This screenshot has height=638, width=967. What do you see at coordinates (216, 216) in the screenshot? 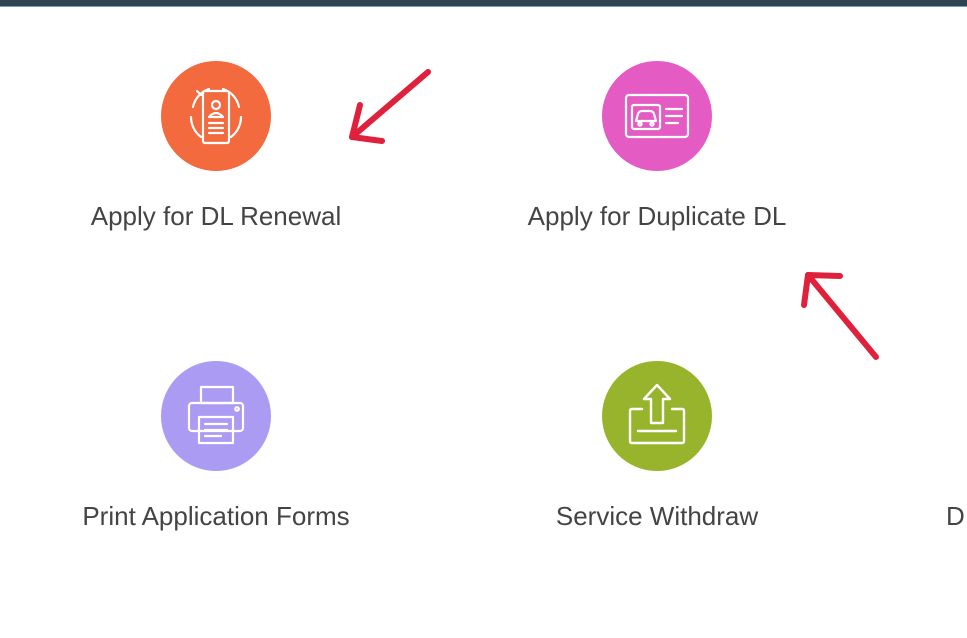
I see `tile-label: Apply for DL Renewal` at bounding box center [216, 216].